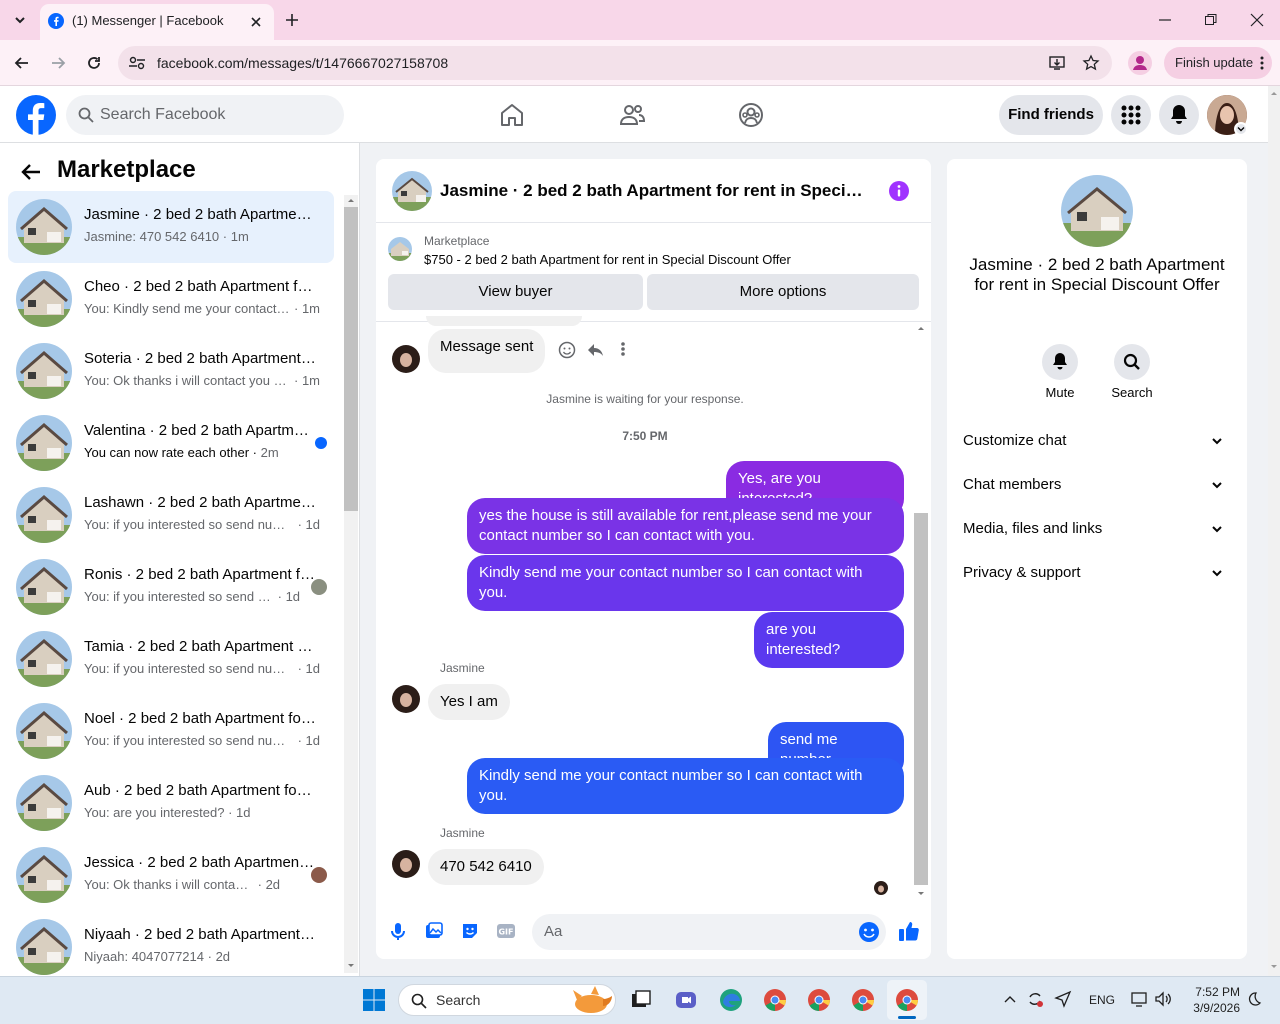 The image size is (1280, 1024). Describe the element at coordinates (398, 931) in the screenshot. I see `microphone-icon` at that location.